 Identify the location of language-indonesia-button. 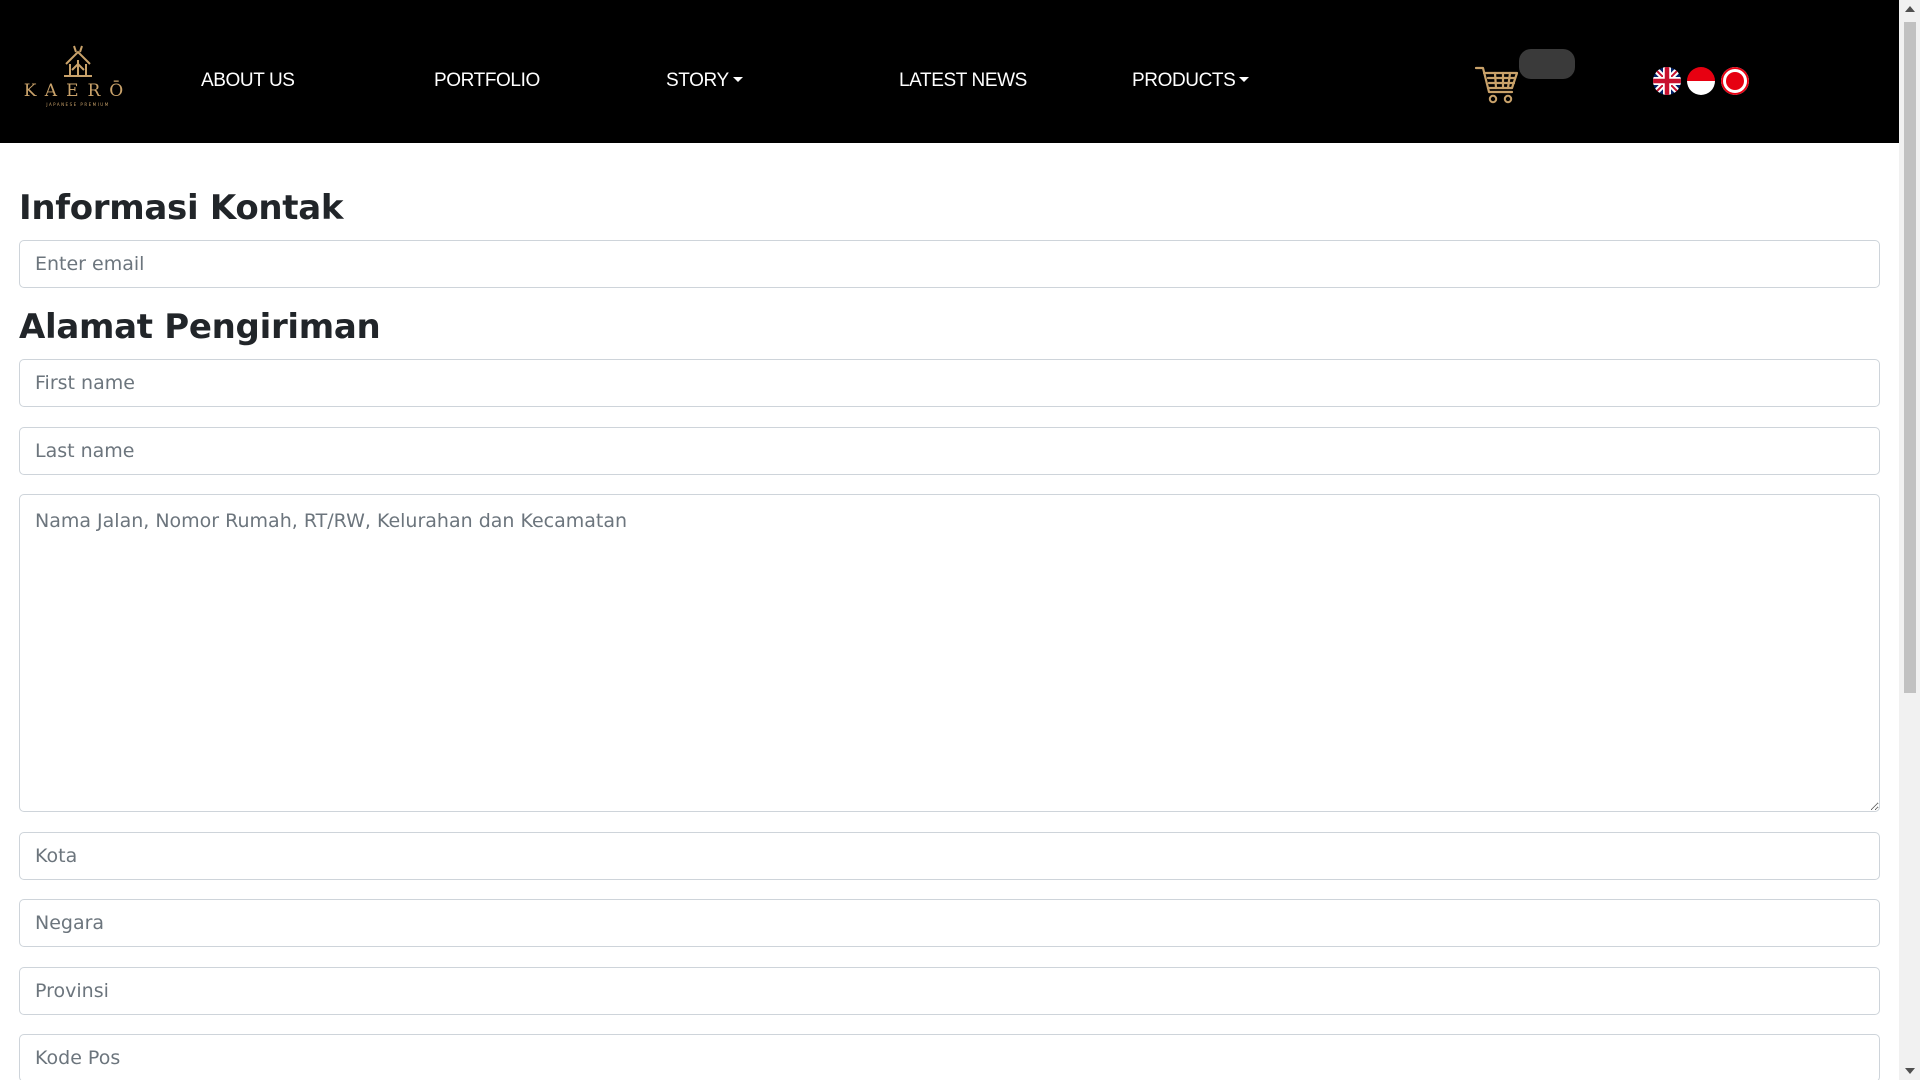
(1701, 81).